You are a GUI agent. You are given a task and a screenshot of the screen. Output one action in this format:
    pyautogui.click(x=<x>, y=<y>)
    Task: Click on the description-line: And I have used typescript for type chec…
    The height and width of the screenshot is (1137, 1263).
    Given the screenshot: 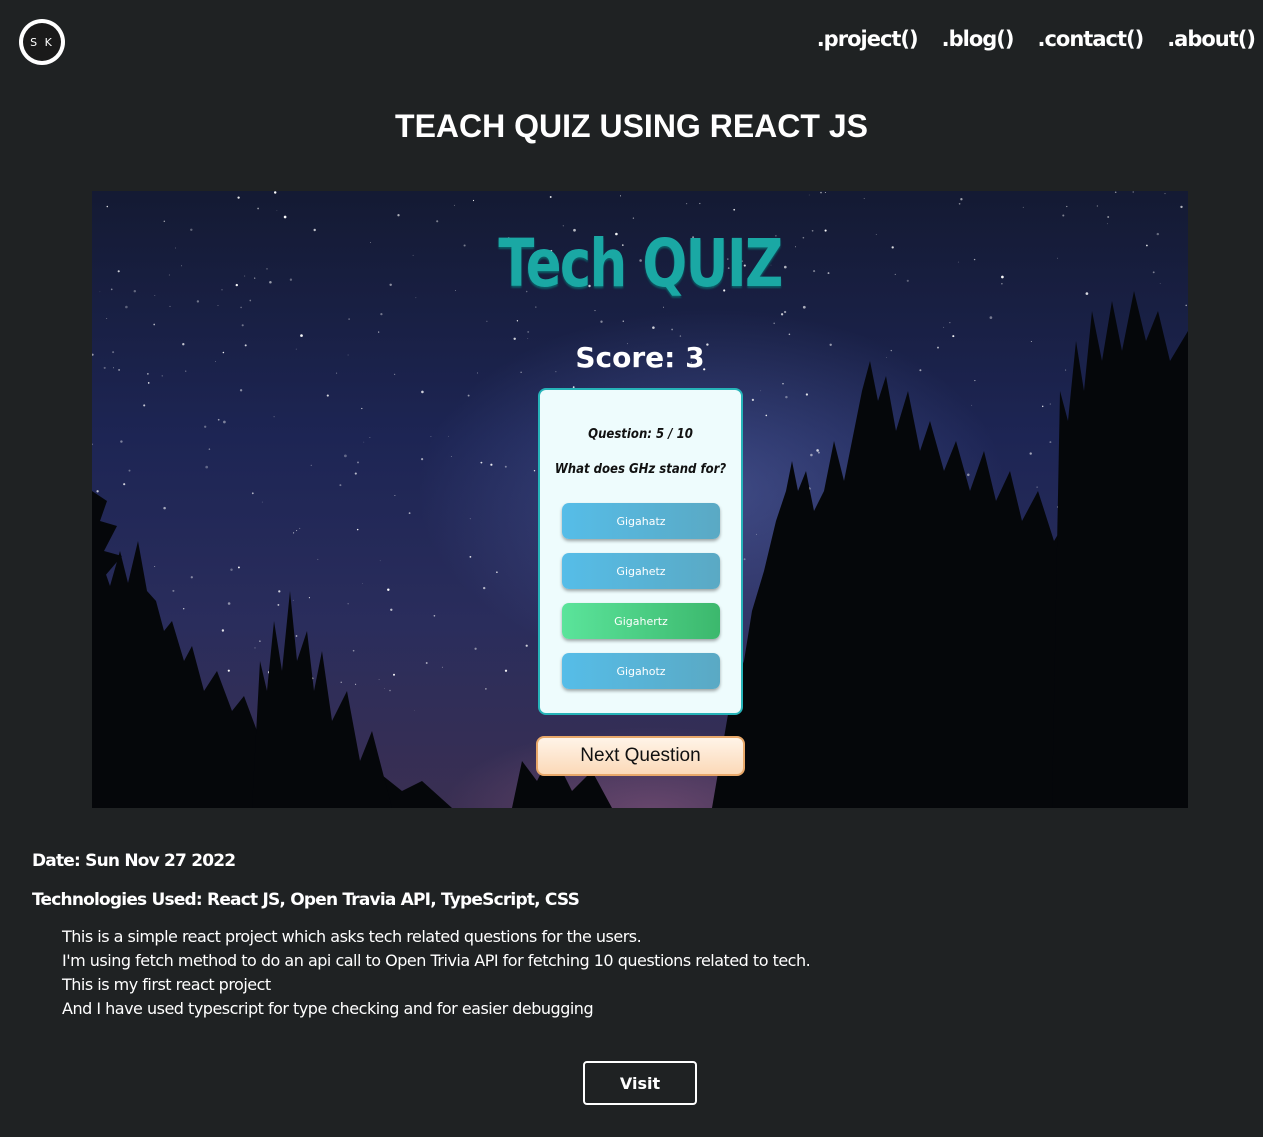 What is the action you would take?
    pyautogui.click(x=328, y=1008)
    